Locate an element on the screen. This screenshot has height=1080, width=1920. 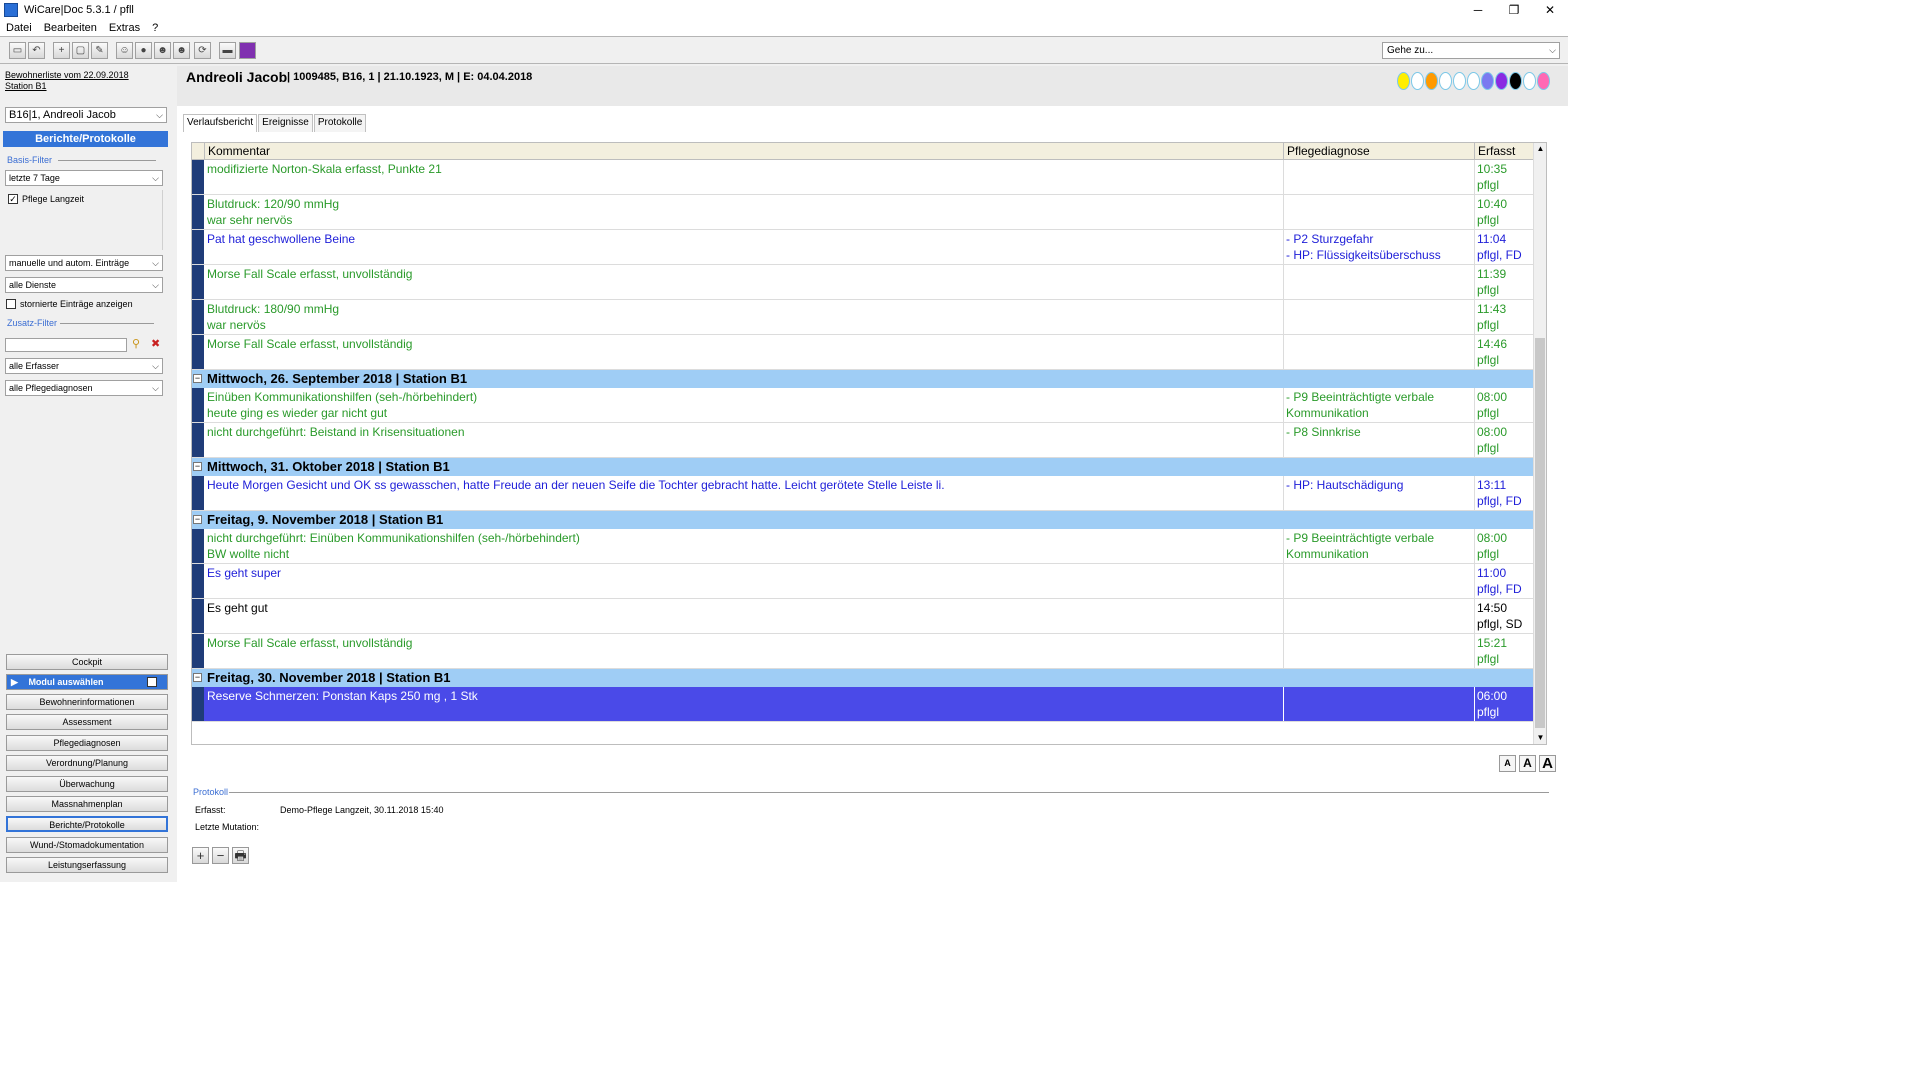
color-icon is located at coordinates (247, 50).